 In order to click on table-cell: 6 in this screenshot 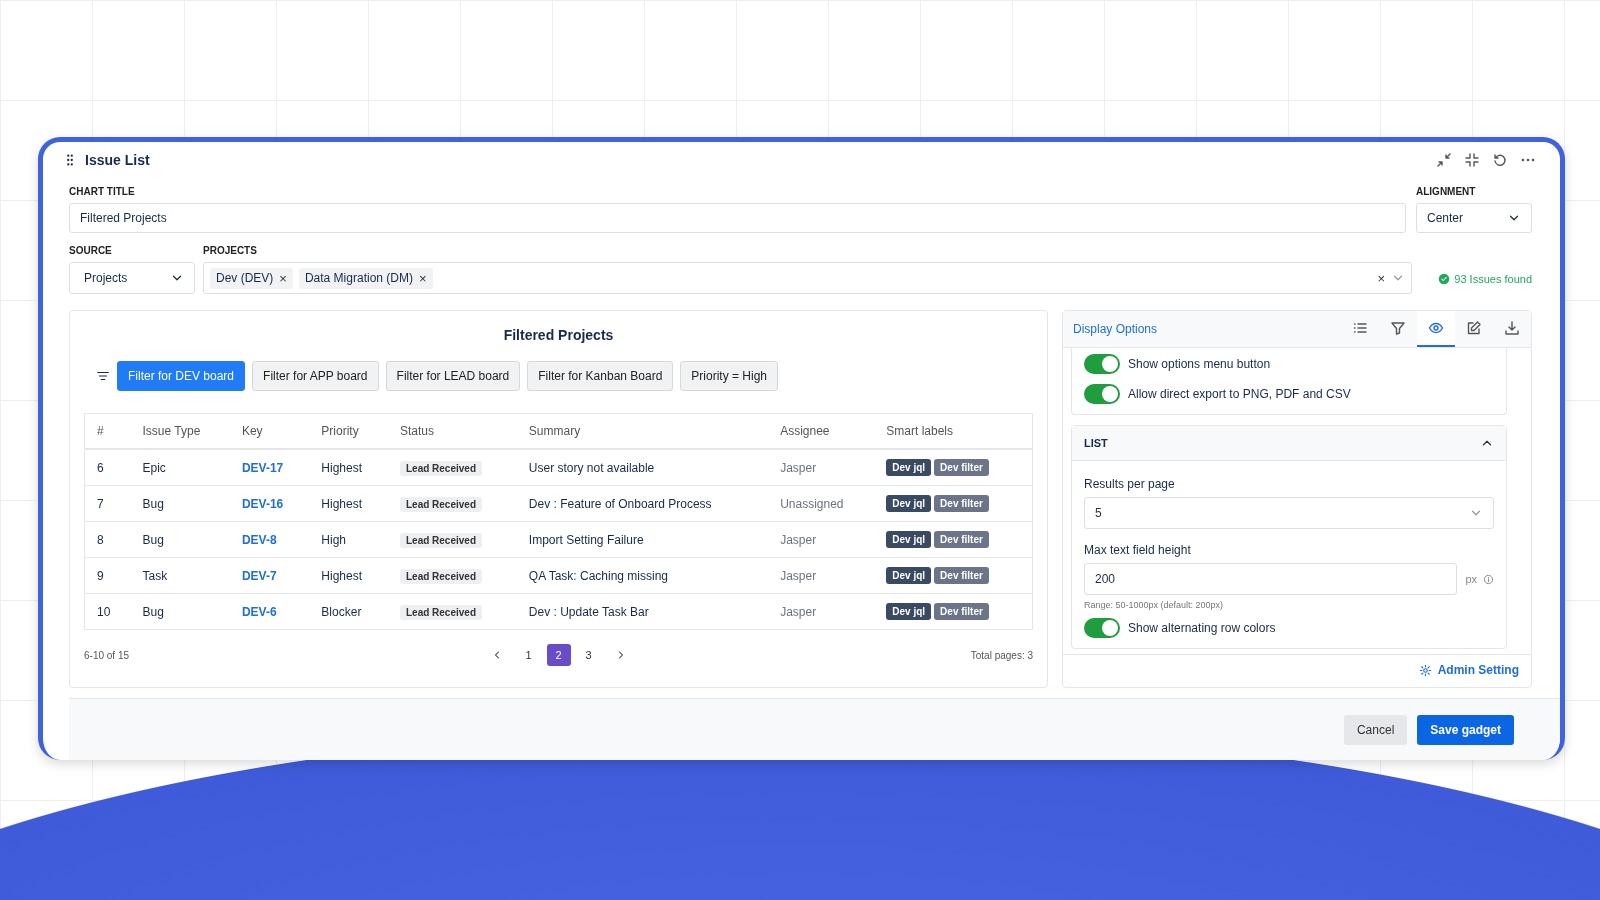, I will do `click(107, 467)`.